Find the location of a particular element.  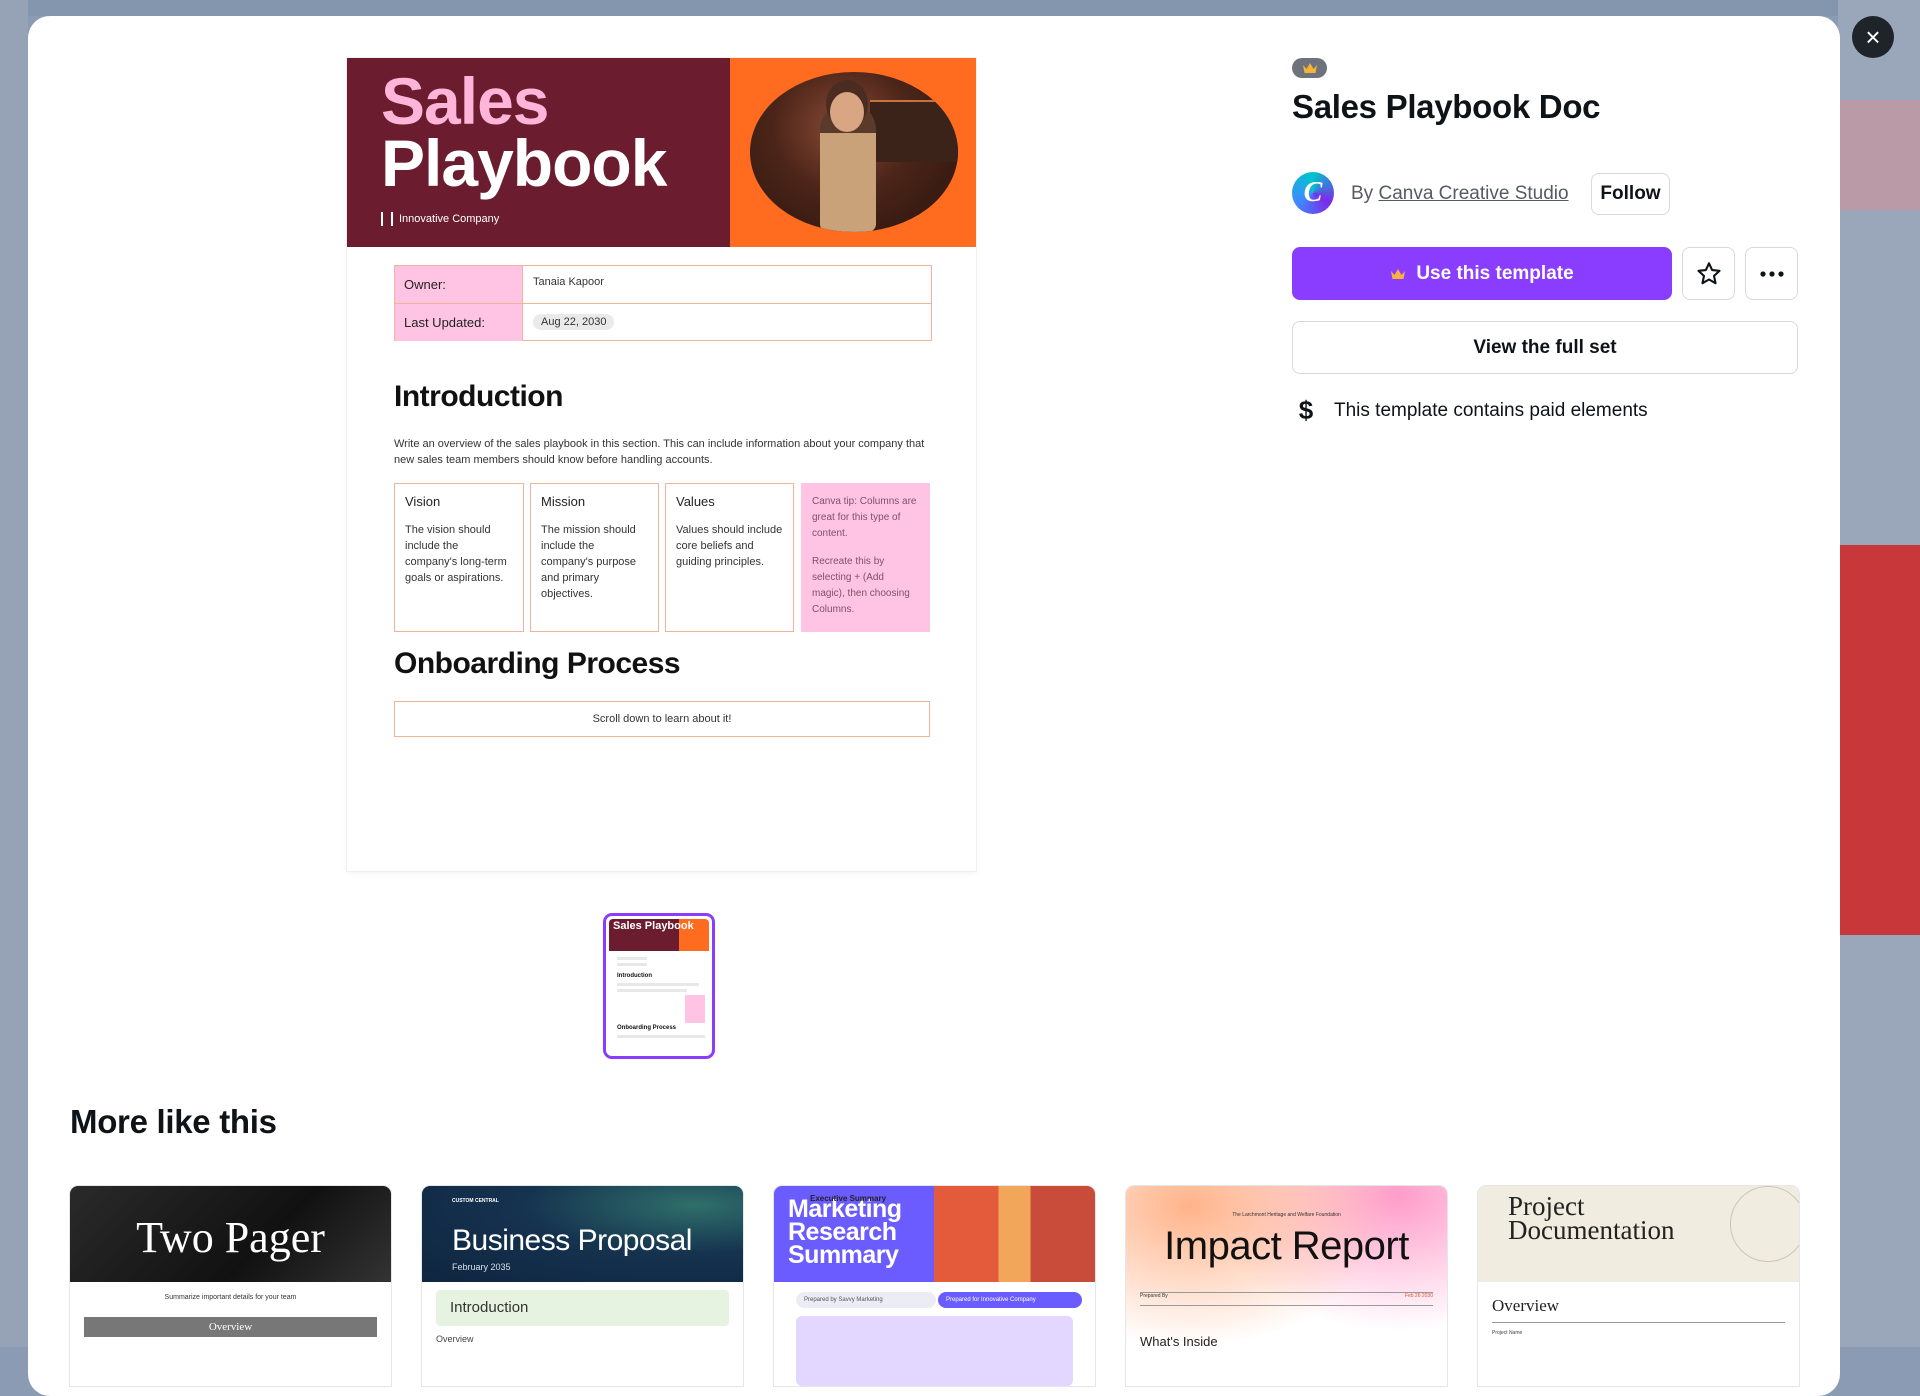

preview-title: Sales Playbook is located at coordinates (524, 132).